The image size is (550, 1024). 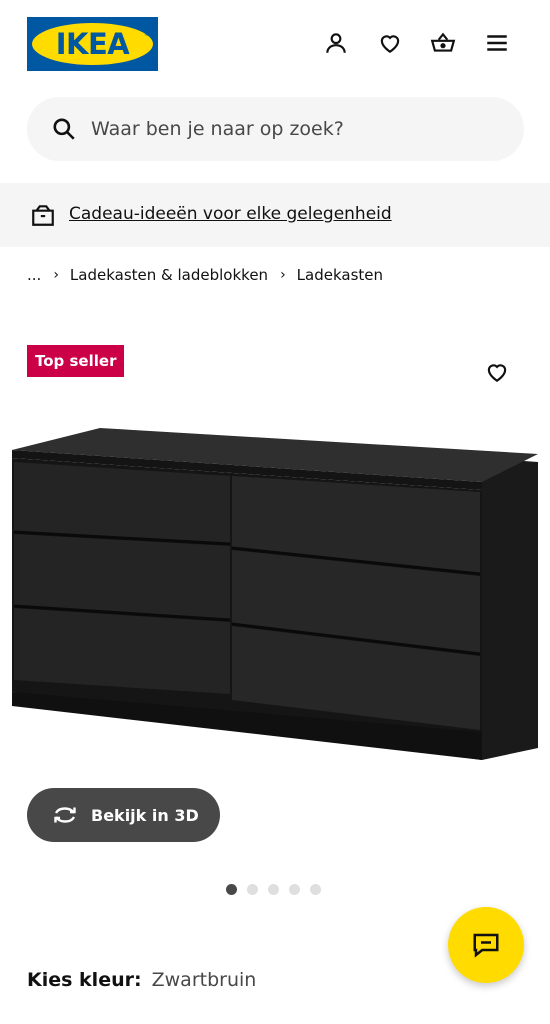 I want to click on gift-box-icon, so click(x=43, y=215).